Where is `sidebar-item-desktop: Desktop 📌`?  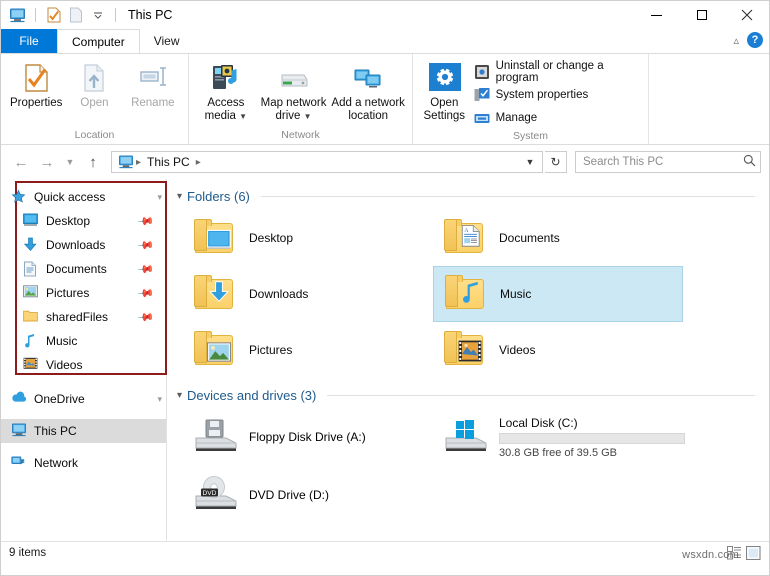
sidebar-item-desktop: Desktop 📌 is located at coordinates (83, 221).